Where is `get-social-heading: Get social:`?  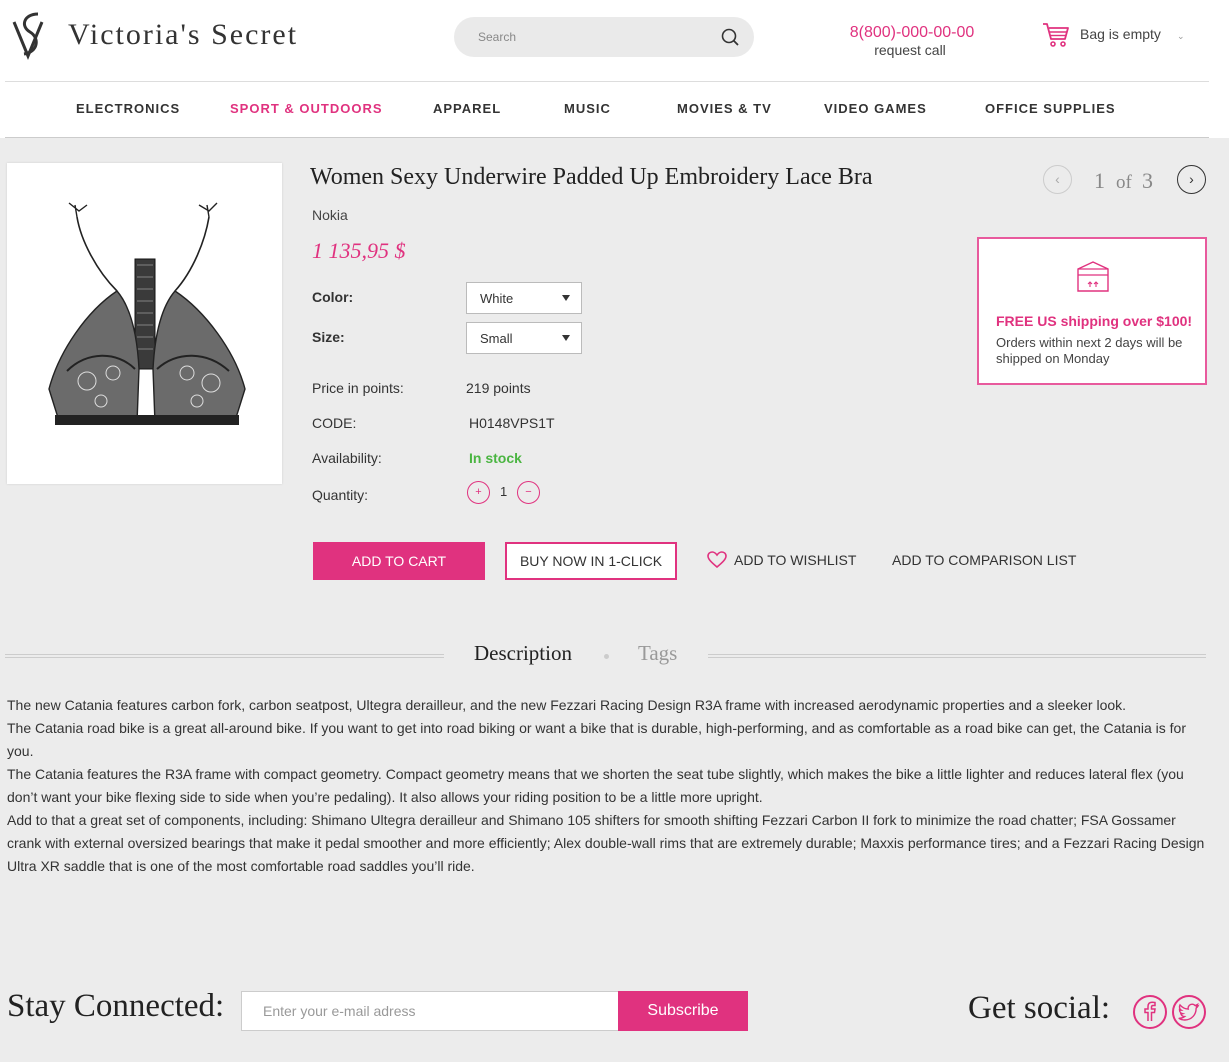 get-social-heading: Get social: is located at coordinates (1039, 1008).